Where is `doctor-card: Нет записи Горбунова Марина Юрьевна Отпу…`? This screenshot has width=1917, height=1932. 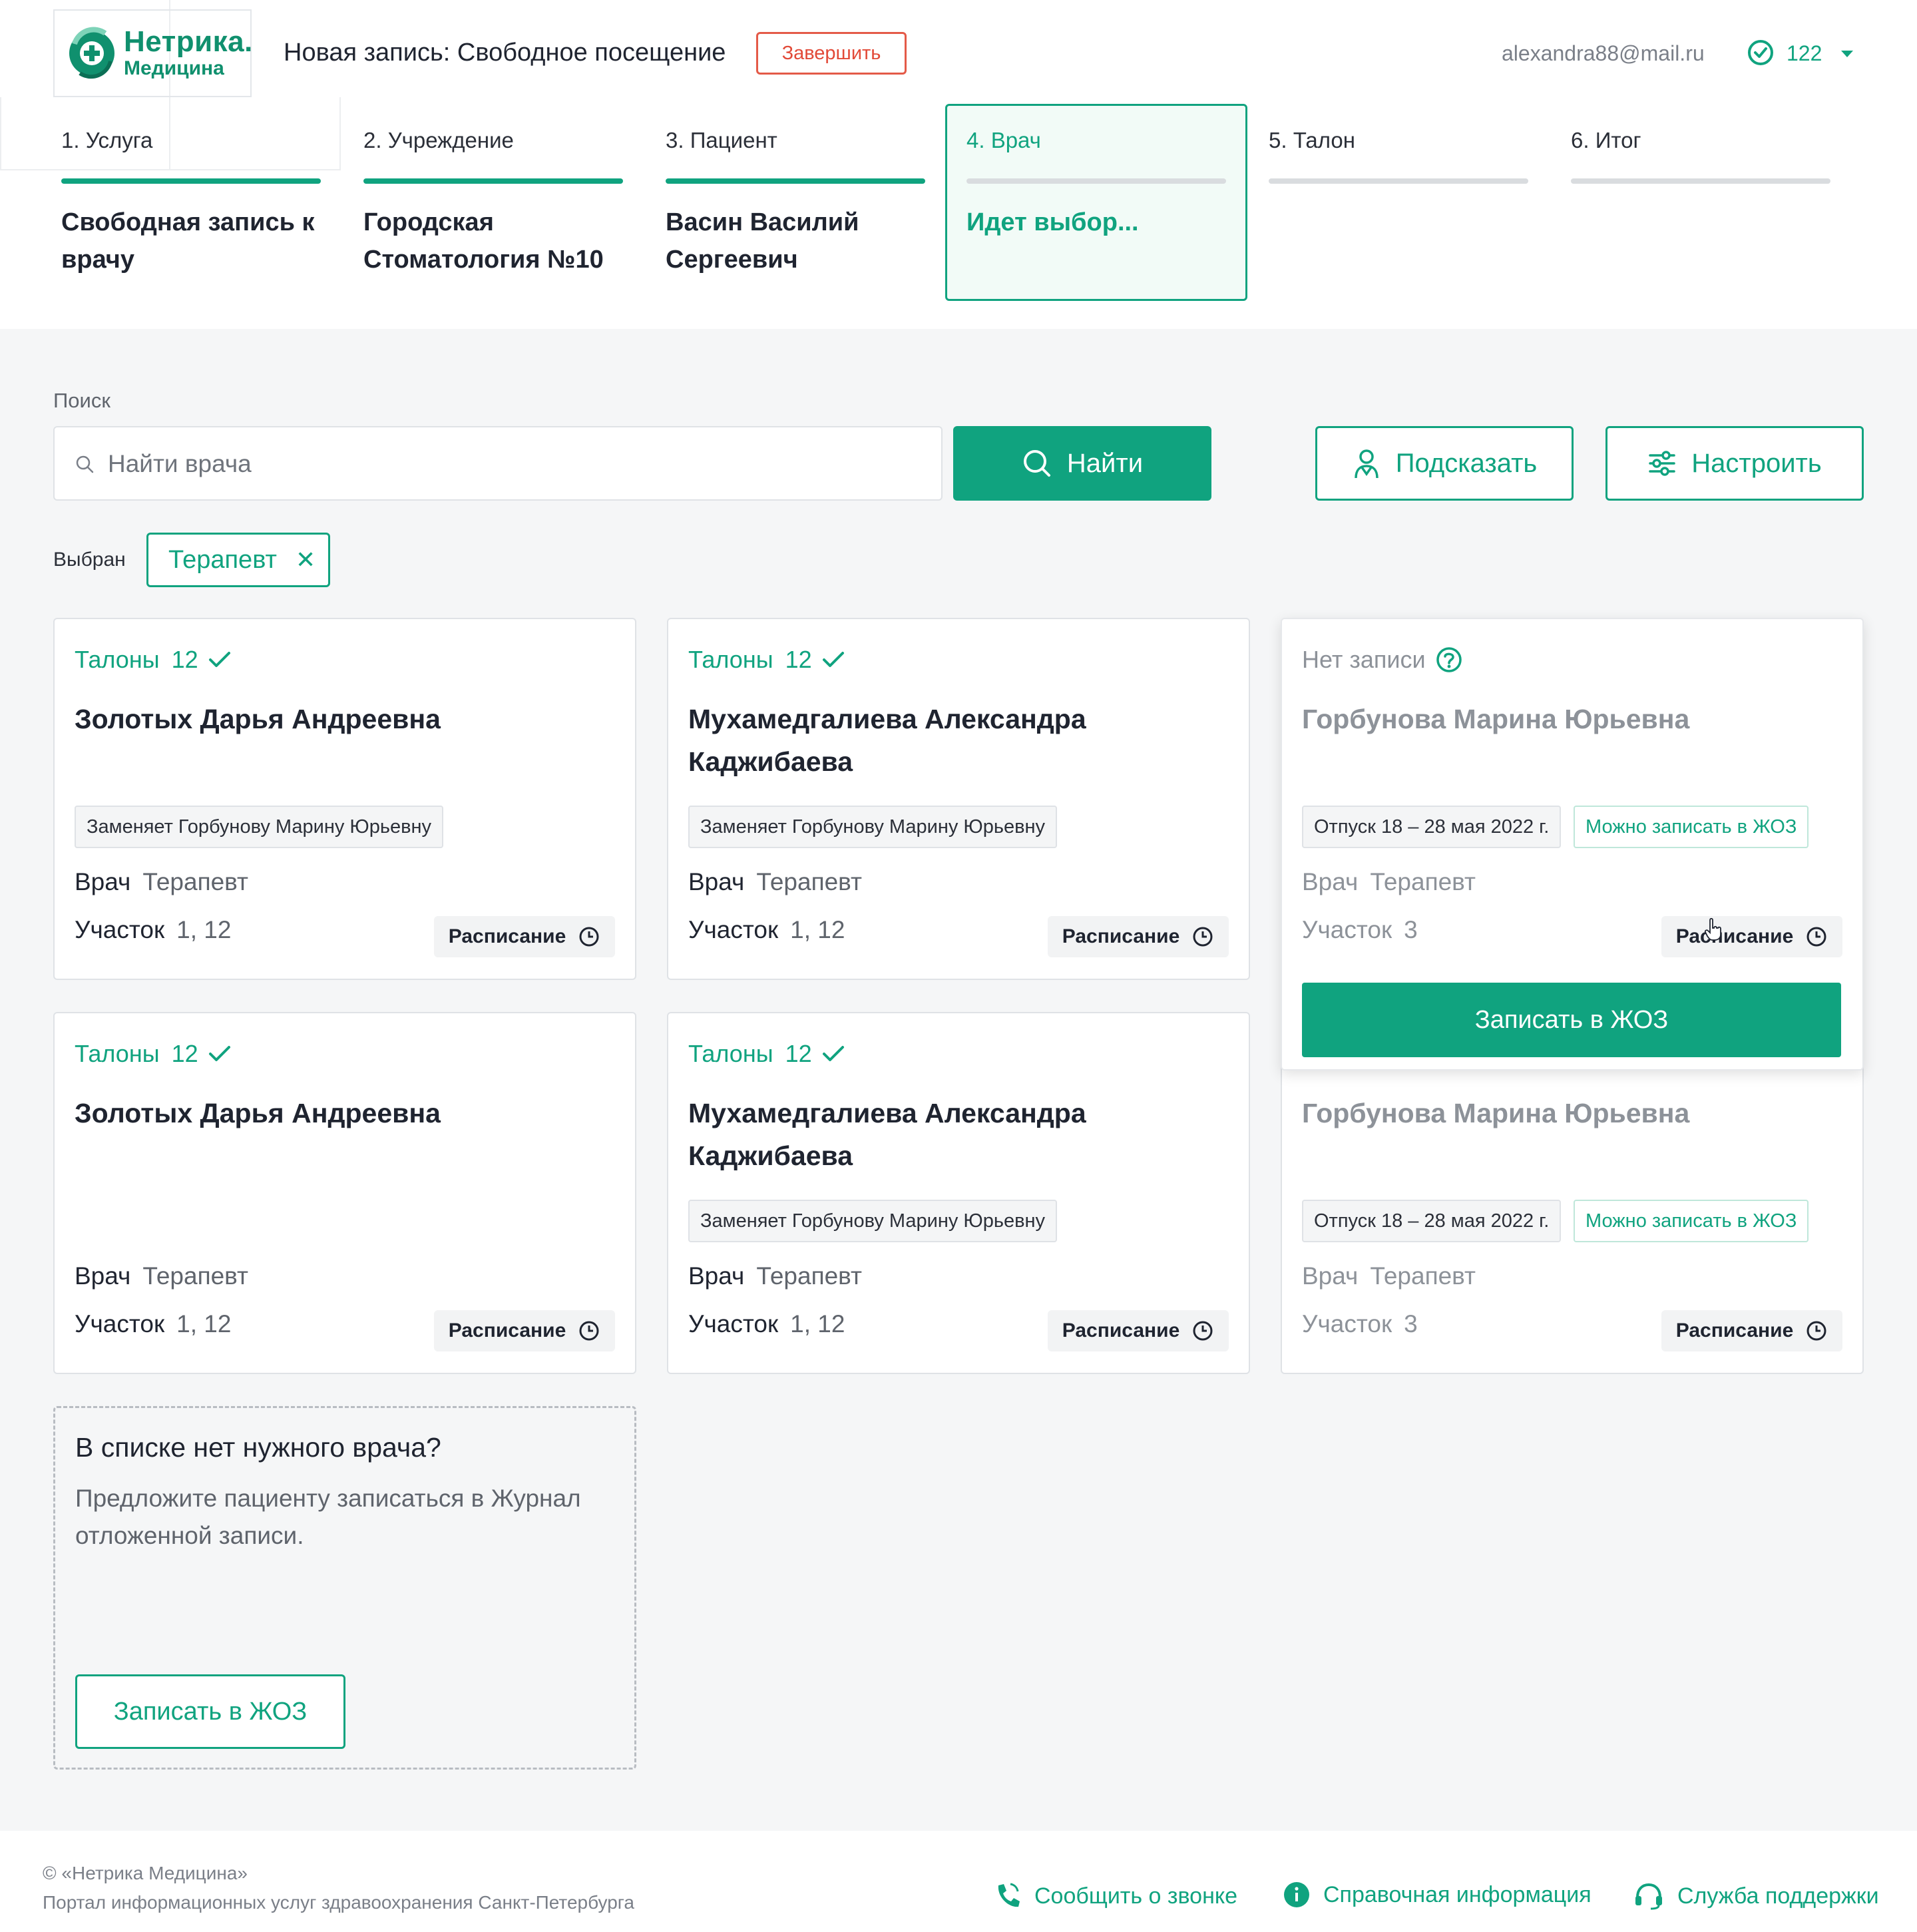
doctor-card: Нет записи Горбунова Марина Юрьевна Отпу… is located at coordinates (1572, 844).